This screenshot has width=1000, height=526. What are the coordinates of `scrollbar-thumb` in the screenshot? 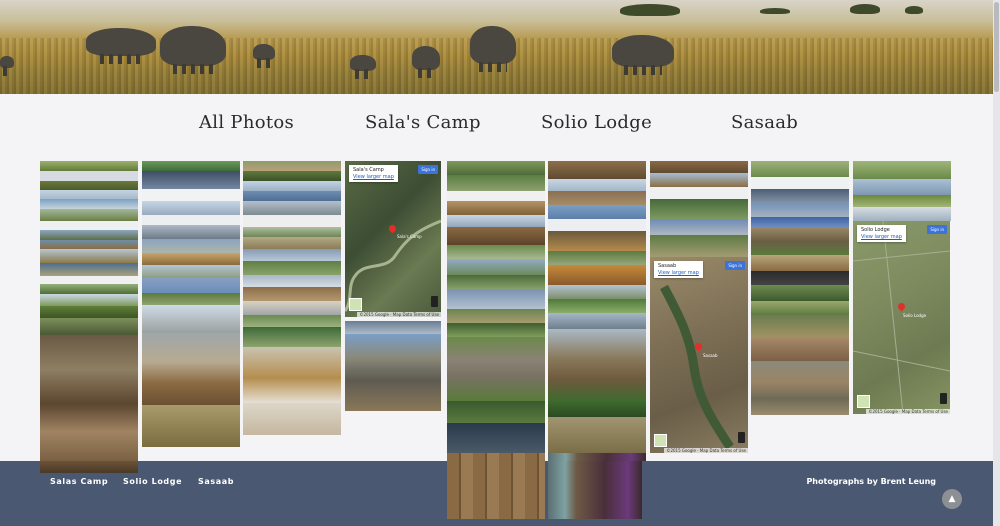 It's located at (996, 47).